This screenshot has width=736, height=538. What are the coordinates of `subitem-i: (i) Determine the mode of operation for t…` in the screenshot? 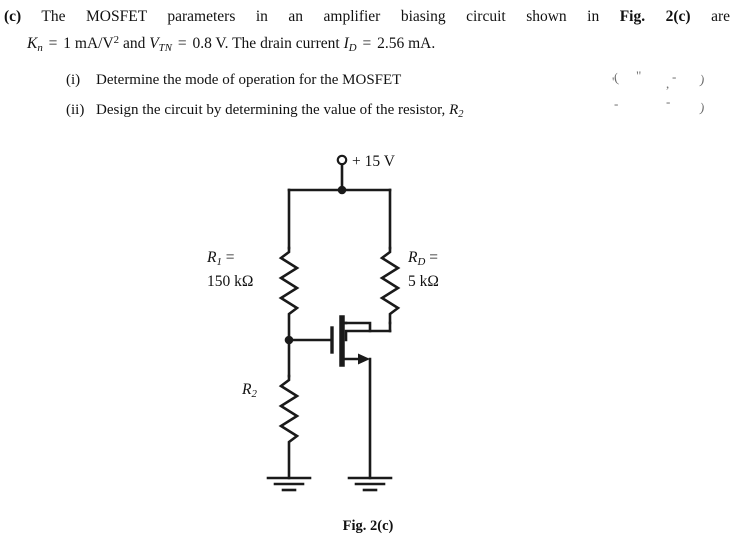 It's located at (233, 80).